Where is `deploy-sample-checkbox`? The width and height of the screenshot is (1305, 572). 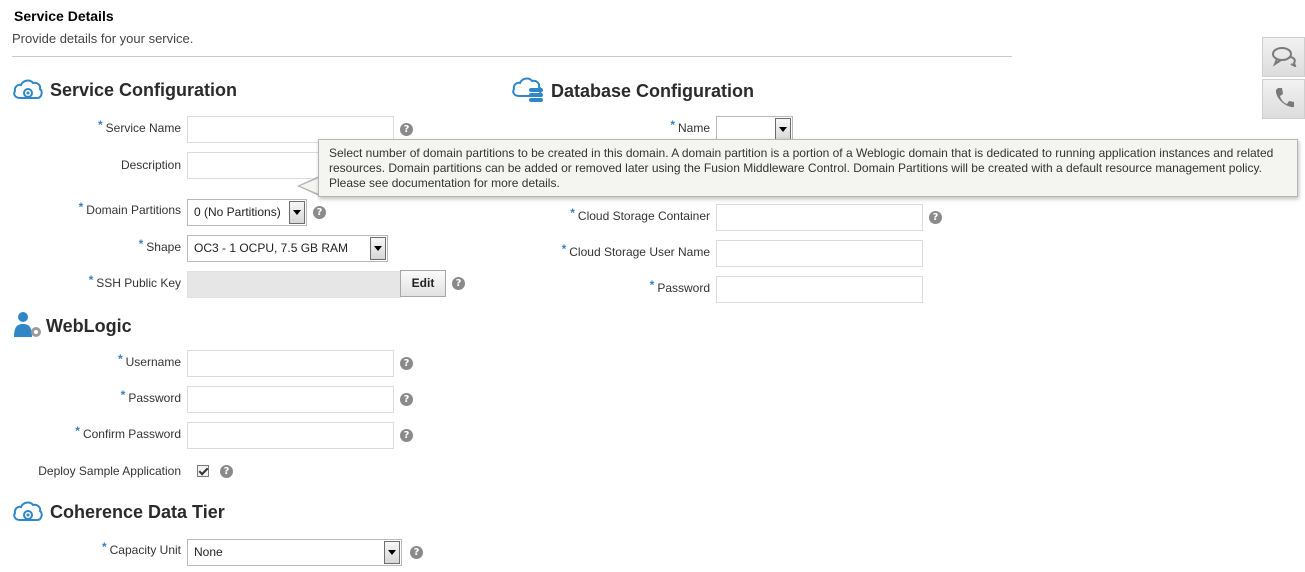
deploy-sample-checkbox is located at coordinates (203, 471).